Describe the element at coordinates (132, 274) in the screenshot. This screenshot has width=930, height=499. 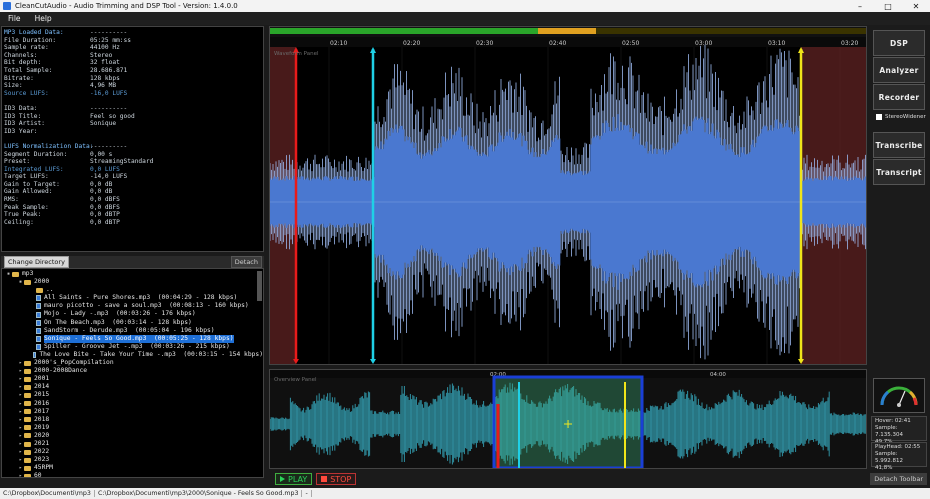
I see `tree-folder: ▪ mp3` at that location.